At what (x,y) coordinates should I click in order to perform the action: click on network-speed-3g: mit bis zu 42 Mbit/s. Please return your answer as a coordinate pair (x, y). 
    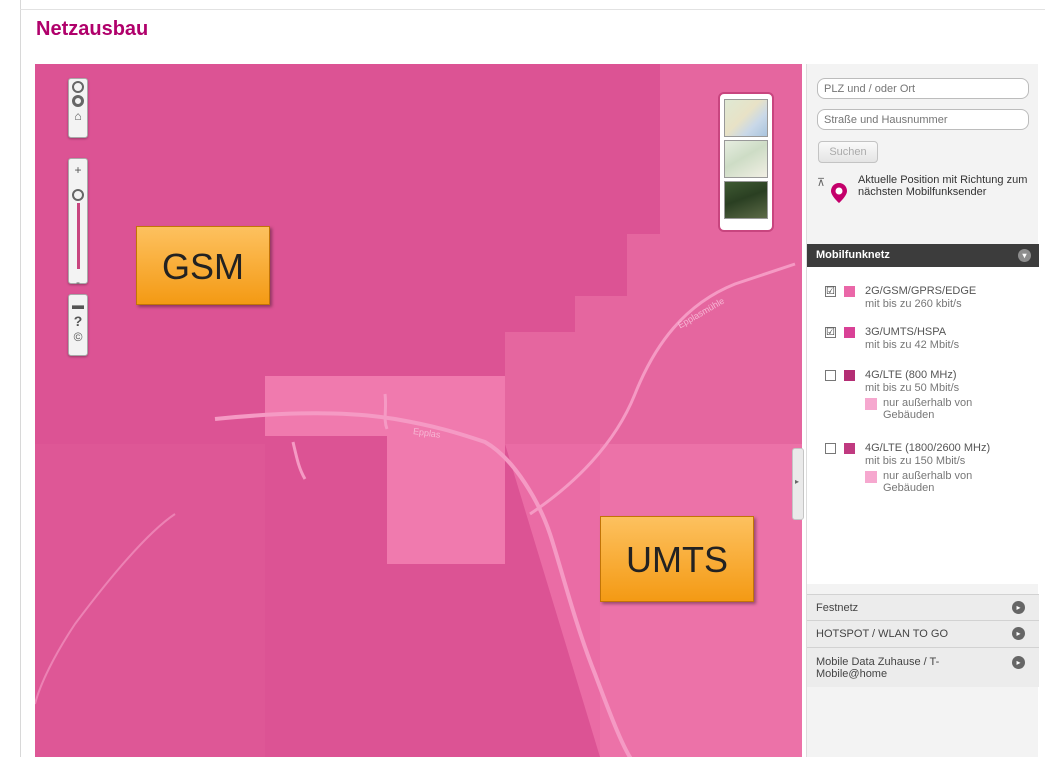
    Looking at the image, I should click on (912, 345).